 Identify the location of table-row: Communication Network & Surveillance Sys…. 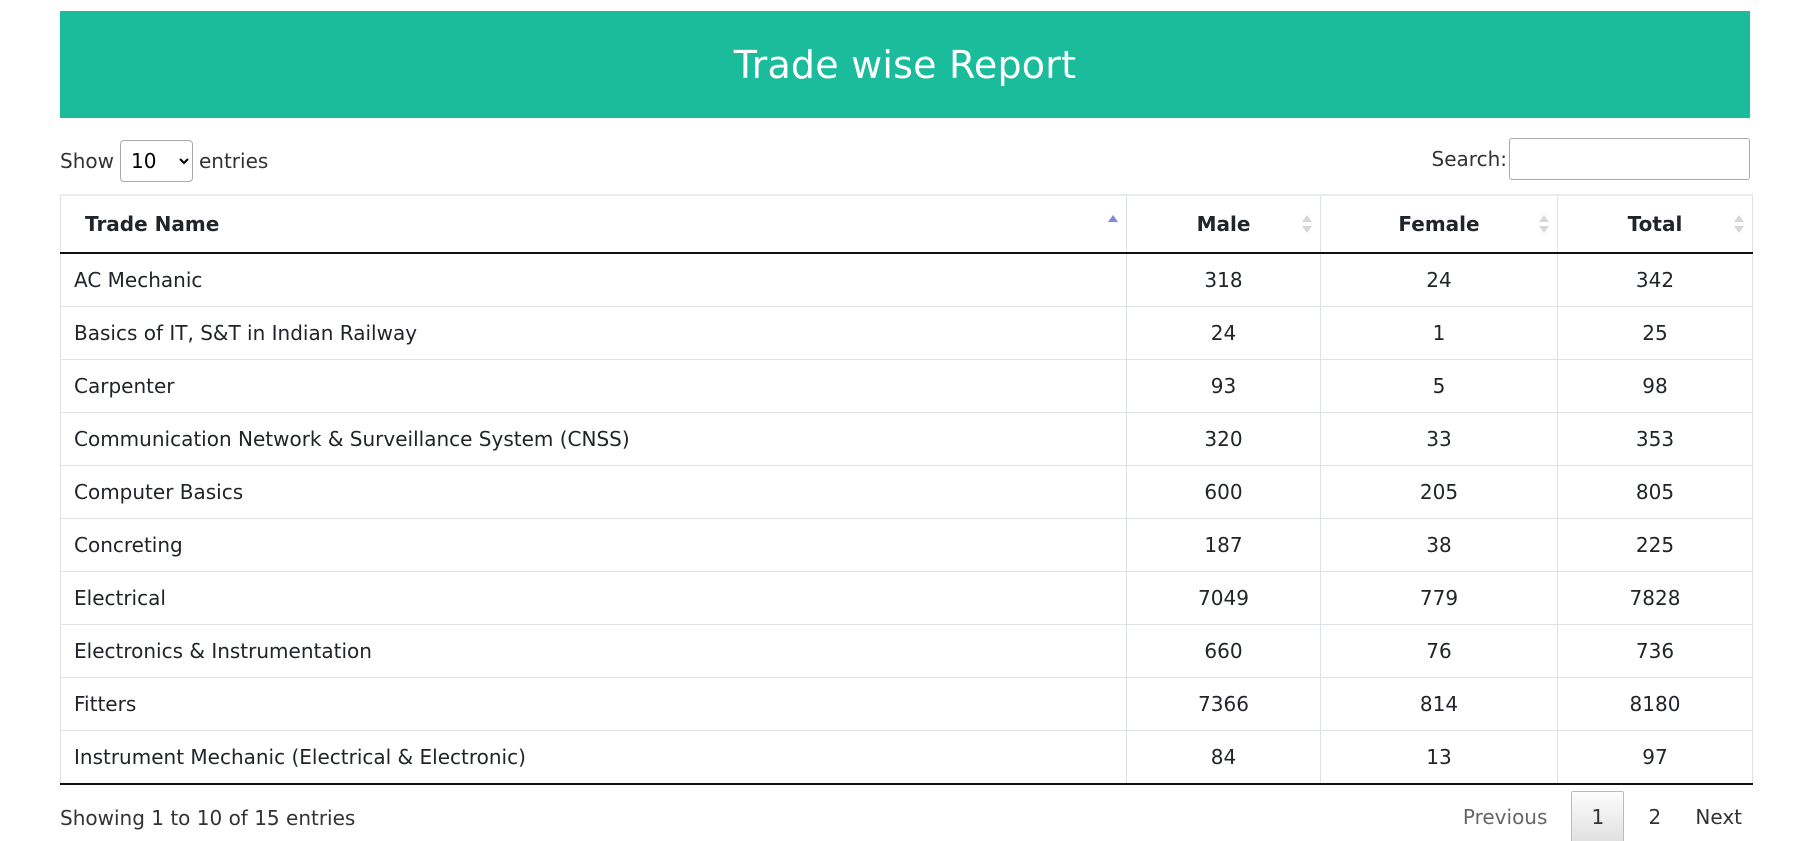
(906, 439).